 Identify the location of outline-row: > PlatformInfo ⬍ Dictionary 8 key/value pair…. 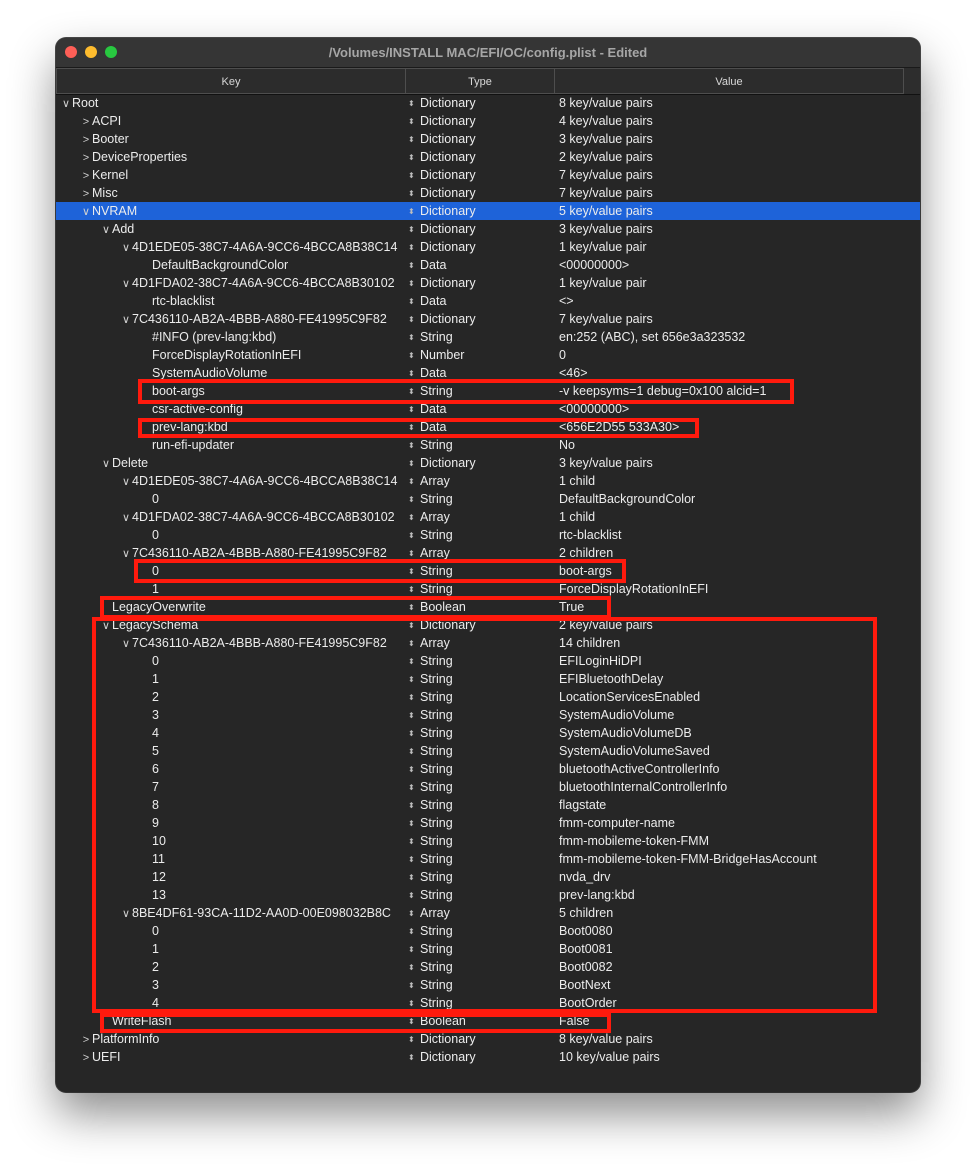
(488, 1039).